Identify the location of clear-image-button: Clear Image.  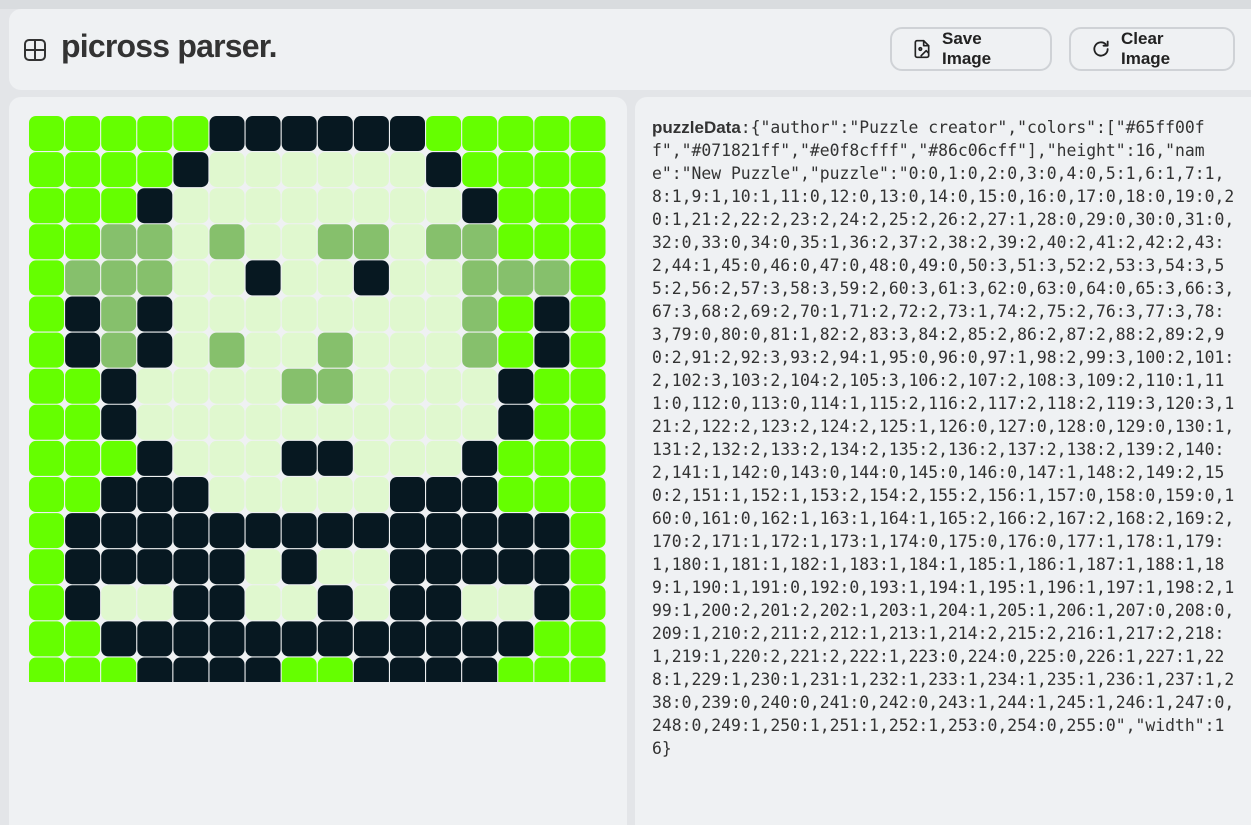
(1152, 49).